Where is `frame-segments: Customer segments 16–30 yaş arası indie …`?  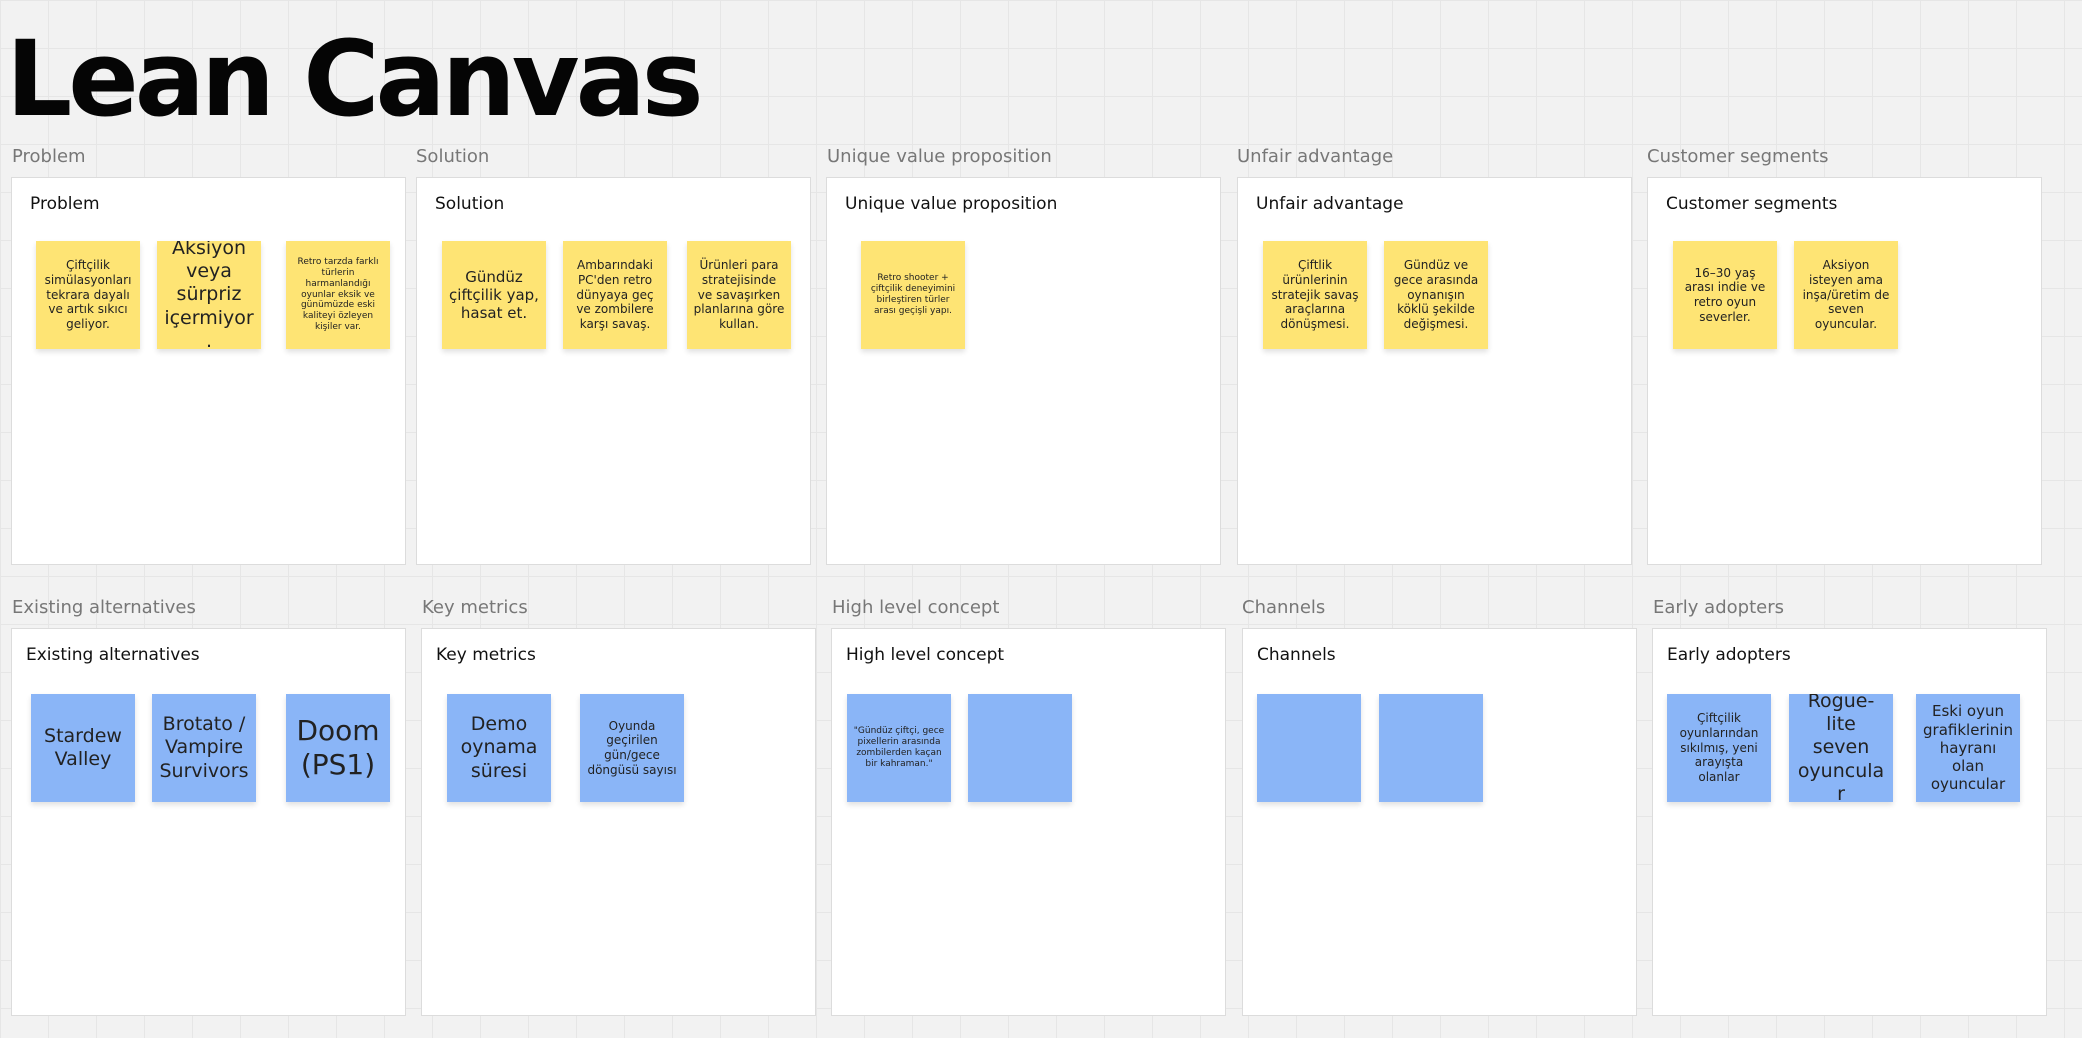
frame-segments: Customer segments 16–30 yaş arası indie … is located at coordinates (1844, 371).